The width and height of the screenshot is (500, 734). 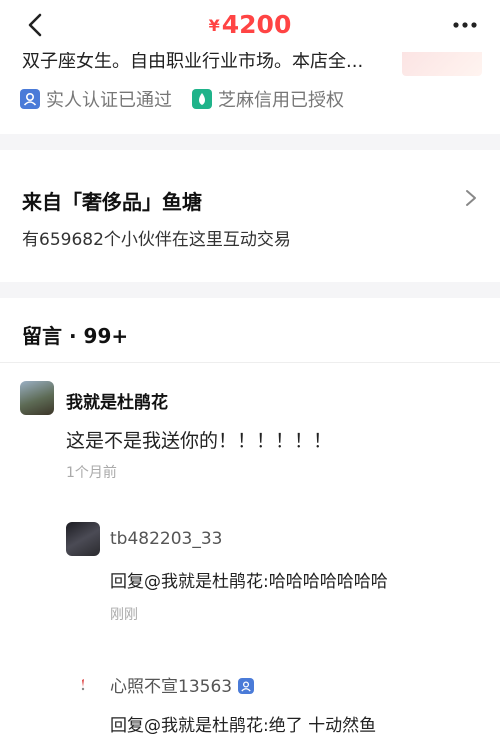 I want to click on chevron-right-icon, so click(x=471, y=198).